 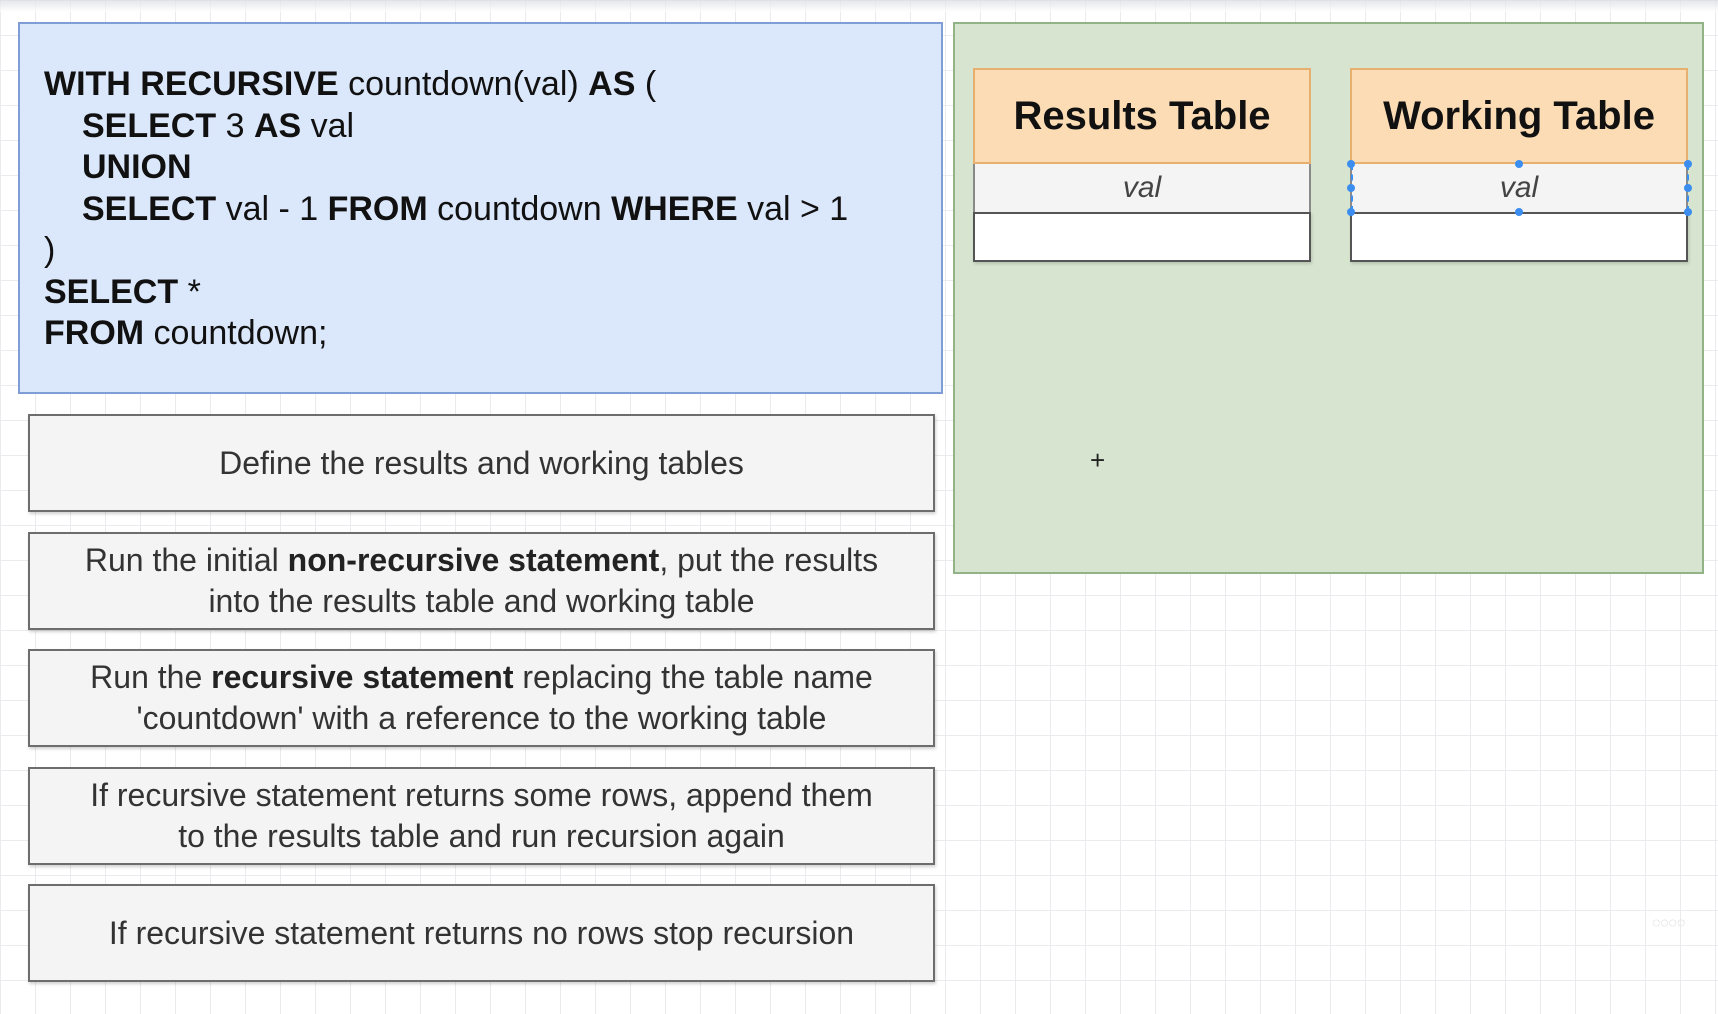 I want to click on results-table-title: Results Table, so click(x=1142, y=116).